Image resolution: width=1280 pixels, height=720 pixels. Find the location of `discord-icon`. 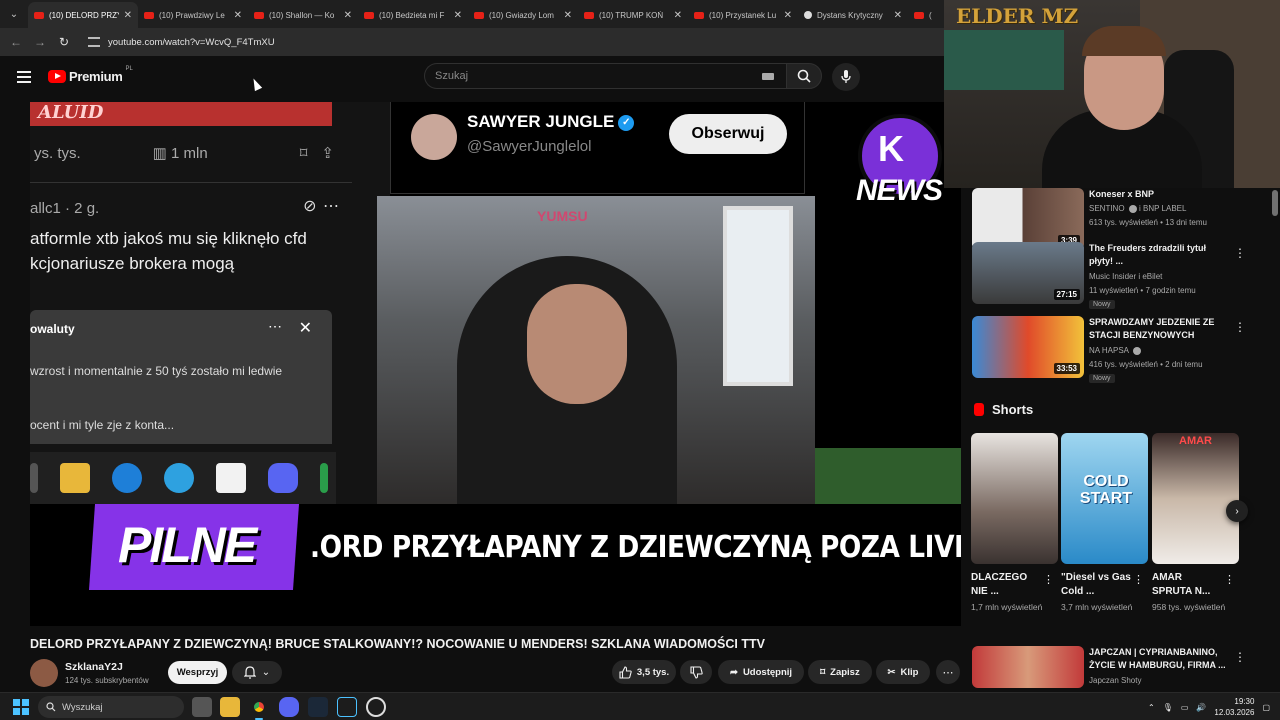

discord-icon is located at coordinates (289, 707).